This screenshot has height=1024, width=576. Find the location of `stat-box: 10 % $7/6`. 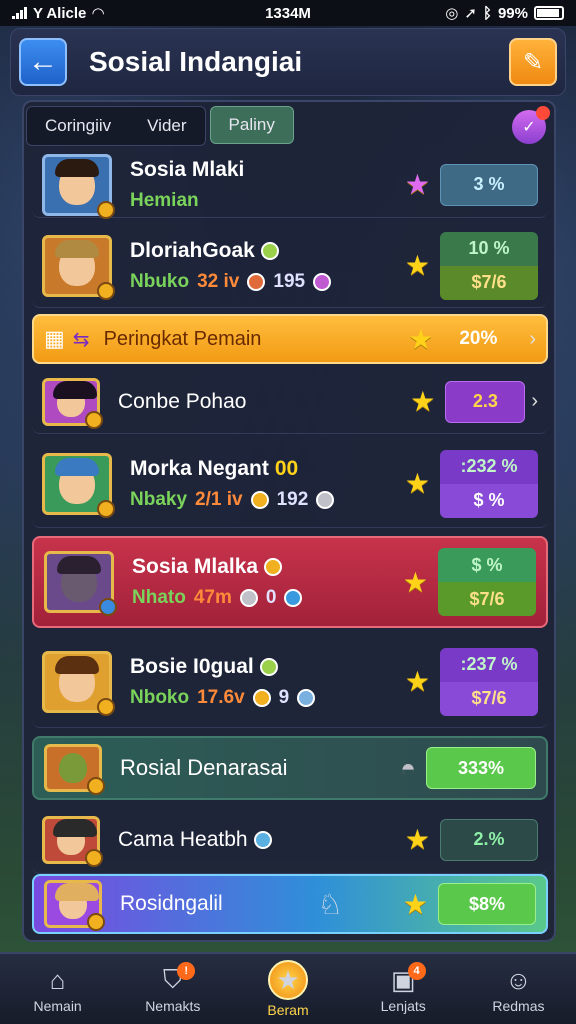

stat-box: 10 % $7/6 is located at coordinates (489, 265).